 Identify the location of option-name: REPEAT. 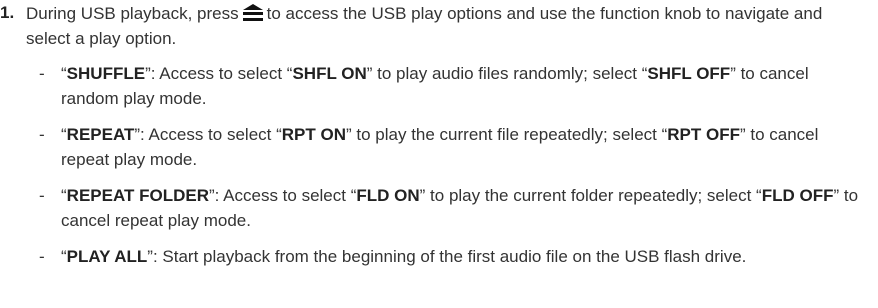
(100, 134).